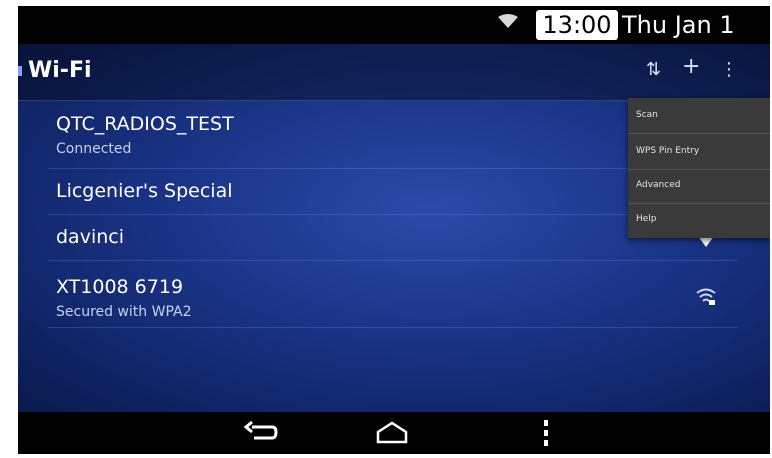  I want to click on up-caret-icon, so click(20, 71).